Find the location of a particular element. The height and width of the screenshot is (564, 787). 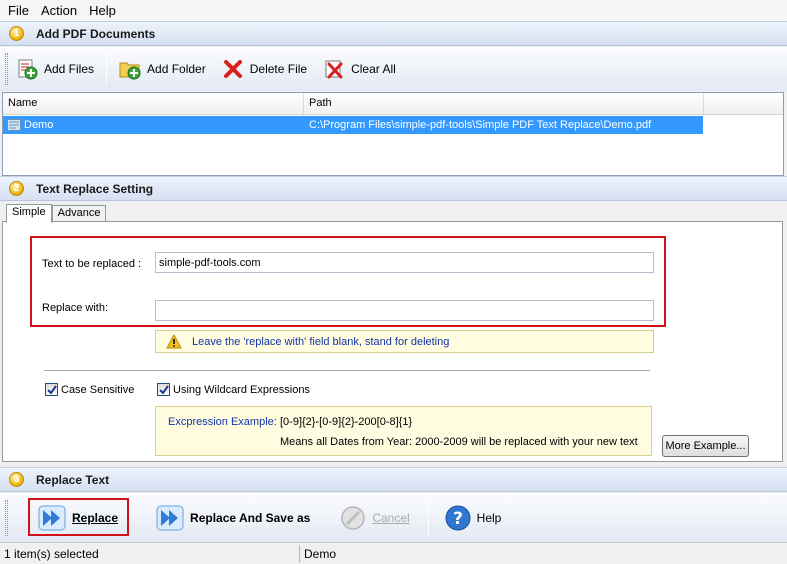

section-add-pdf-header: 1 Add PDF Documents is located at coordinates (393, 33).